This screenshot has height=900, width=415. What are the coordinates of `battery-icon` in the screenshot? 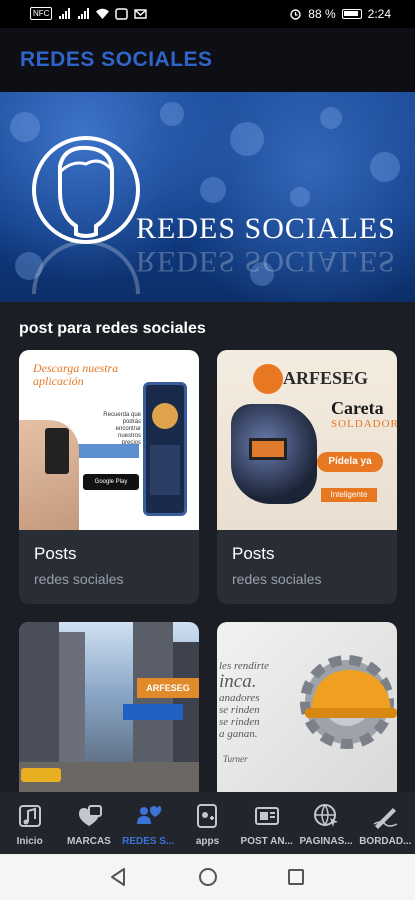 It's located at (351, 14).